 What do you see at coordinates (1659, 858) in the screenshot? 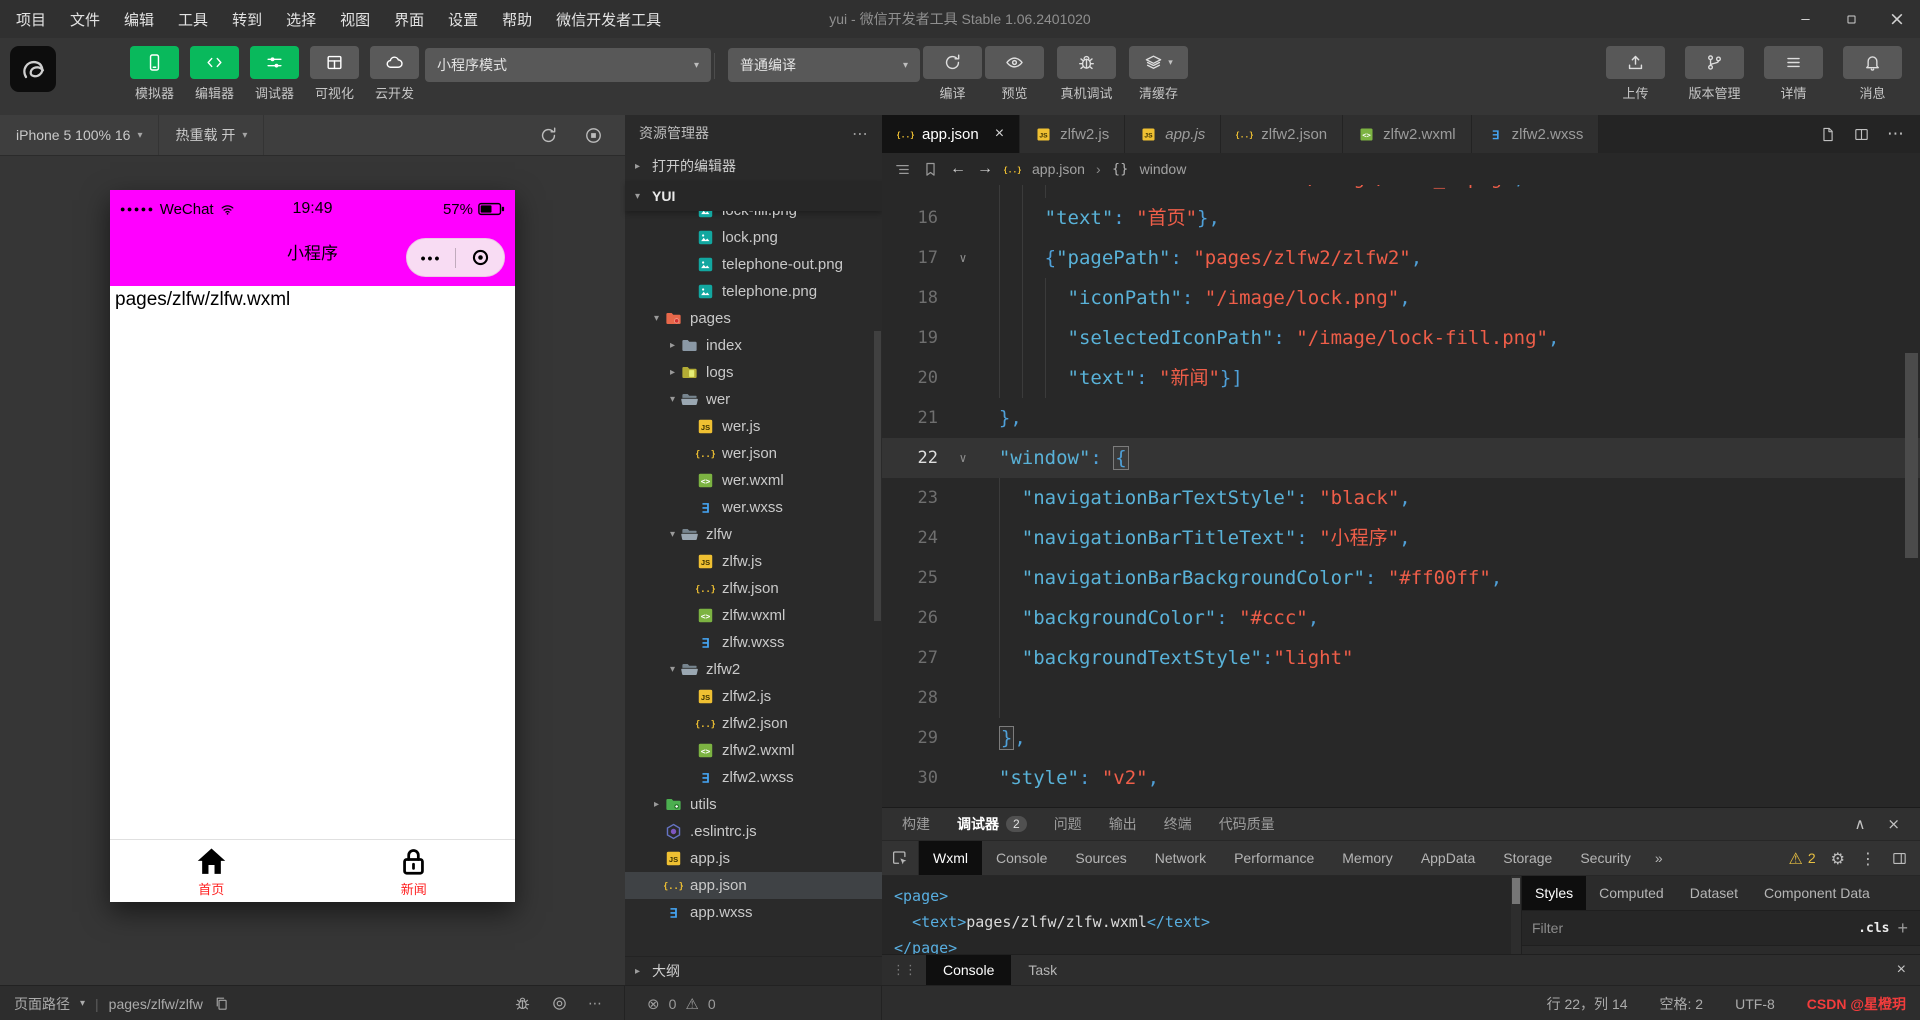
I see `tab-overflow-icon: »` at bounding box center [1659, 858].